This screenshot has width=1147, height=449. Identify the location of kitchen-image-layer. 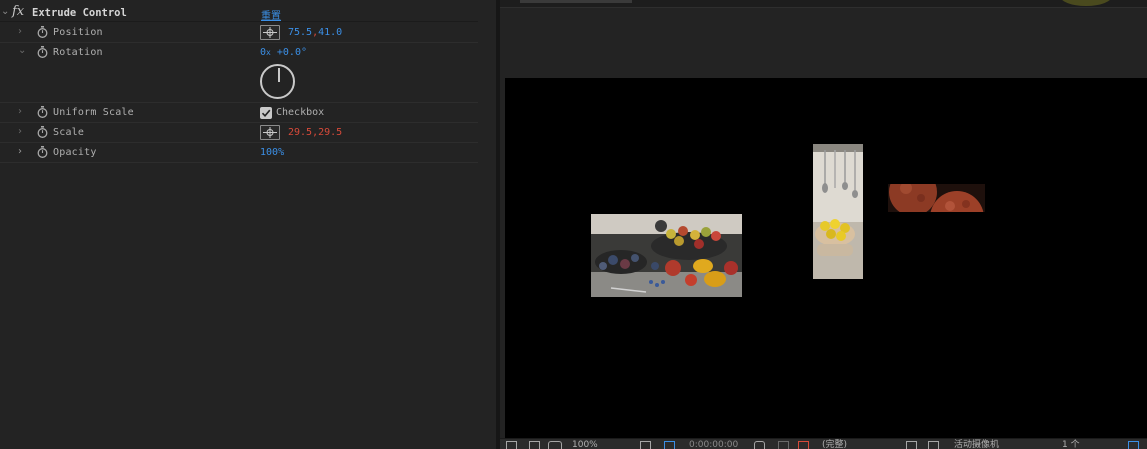
(838, 211).